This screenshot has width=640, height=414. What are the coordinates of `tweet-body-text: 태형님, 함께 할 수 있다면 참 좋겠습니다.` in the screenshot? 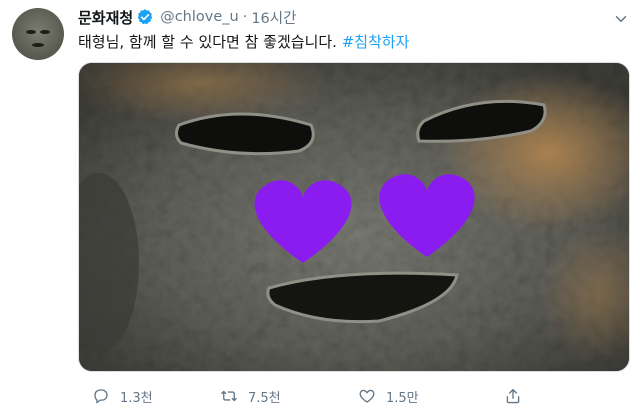 It's located at (210, 42).